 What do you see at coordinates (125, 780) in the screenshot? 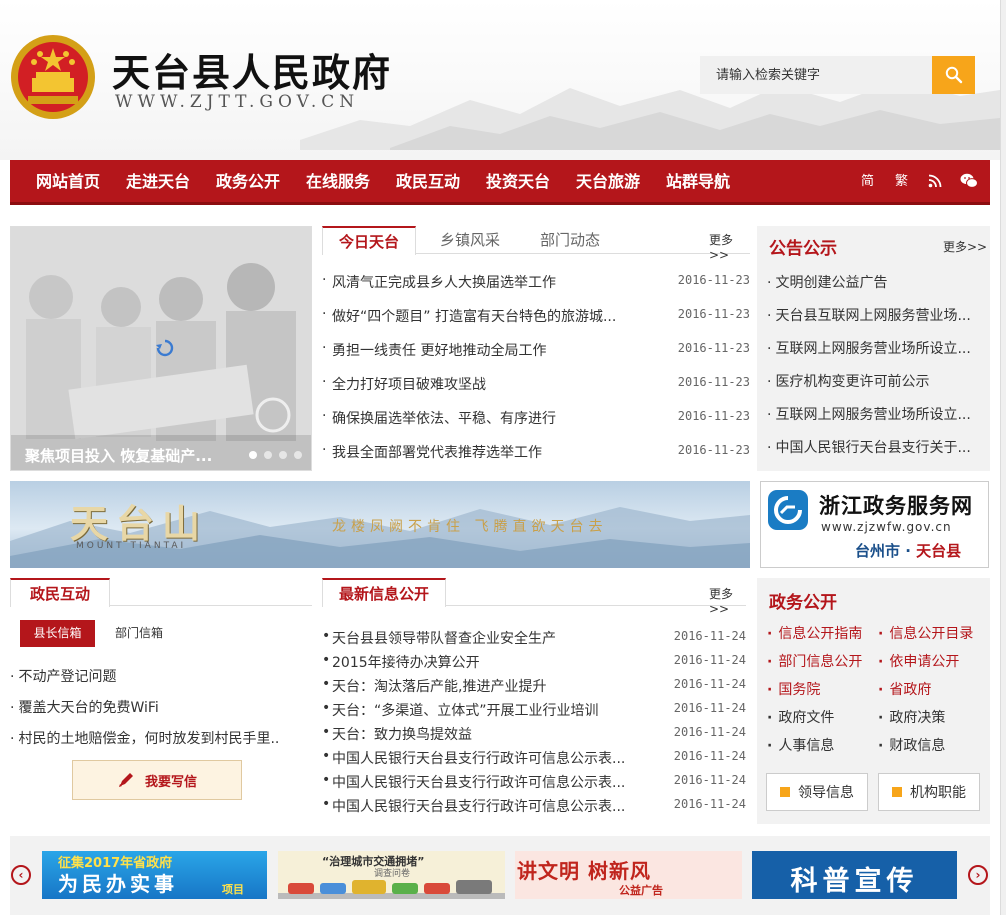
I see `pen-icon` at bounding box center [125, 780].